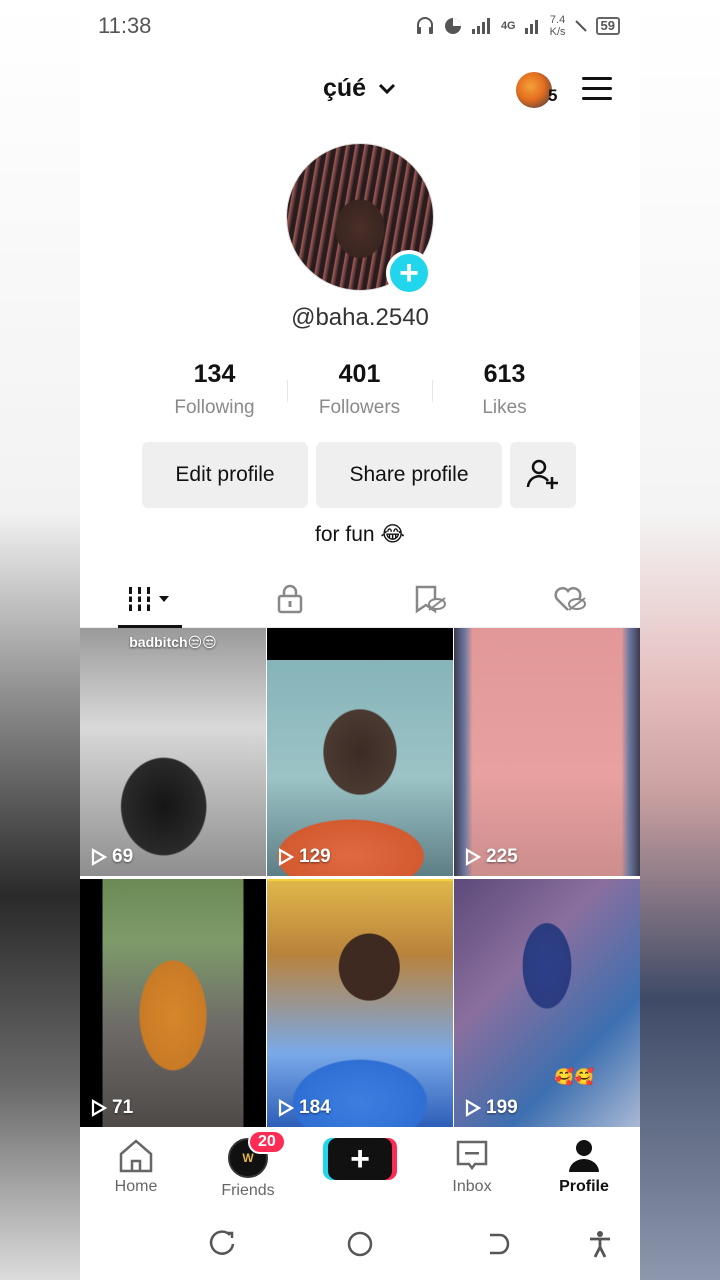 This screenshot has height=1280, width=720. What do you see at coordinates (248, 1166) in the screenshot?
I see `nav-friends: W 20 Friends` at bounding box center [248, 1166].